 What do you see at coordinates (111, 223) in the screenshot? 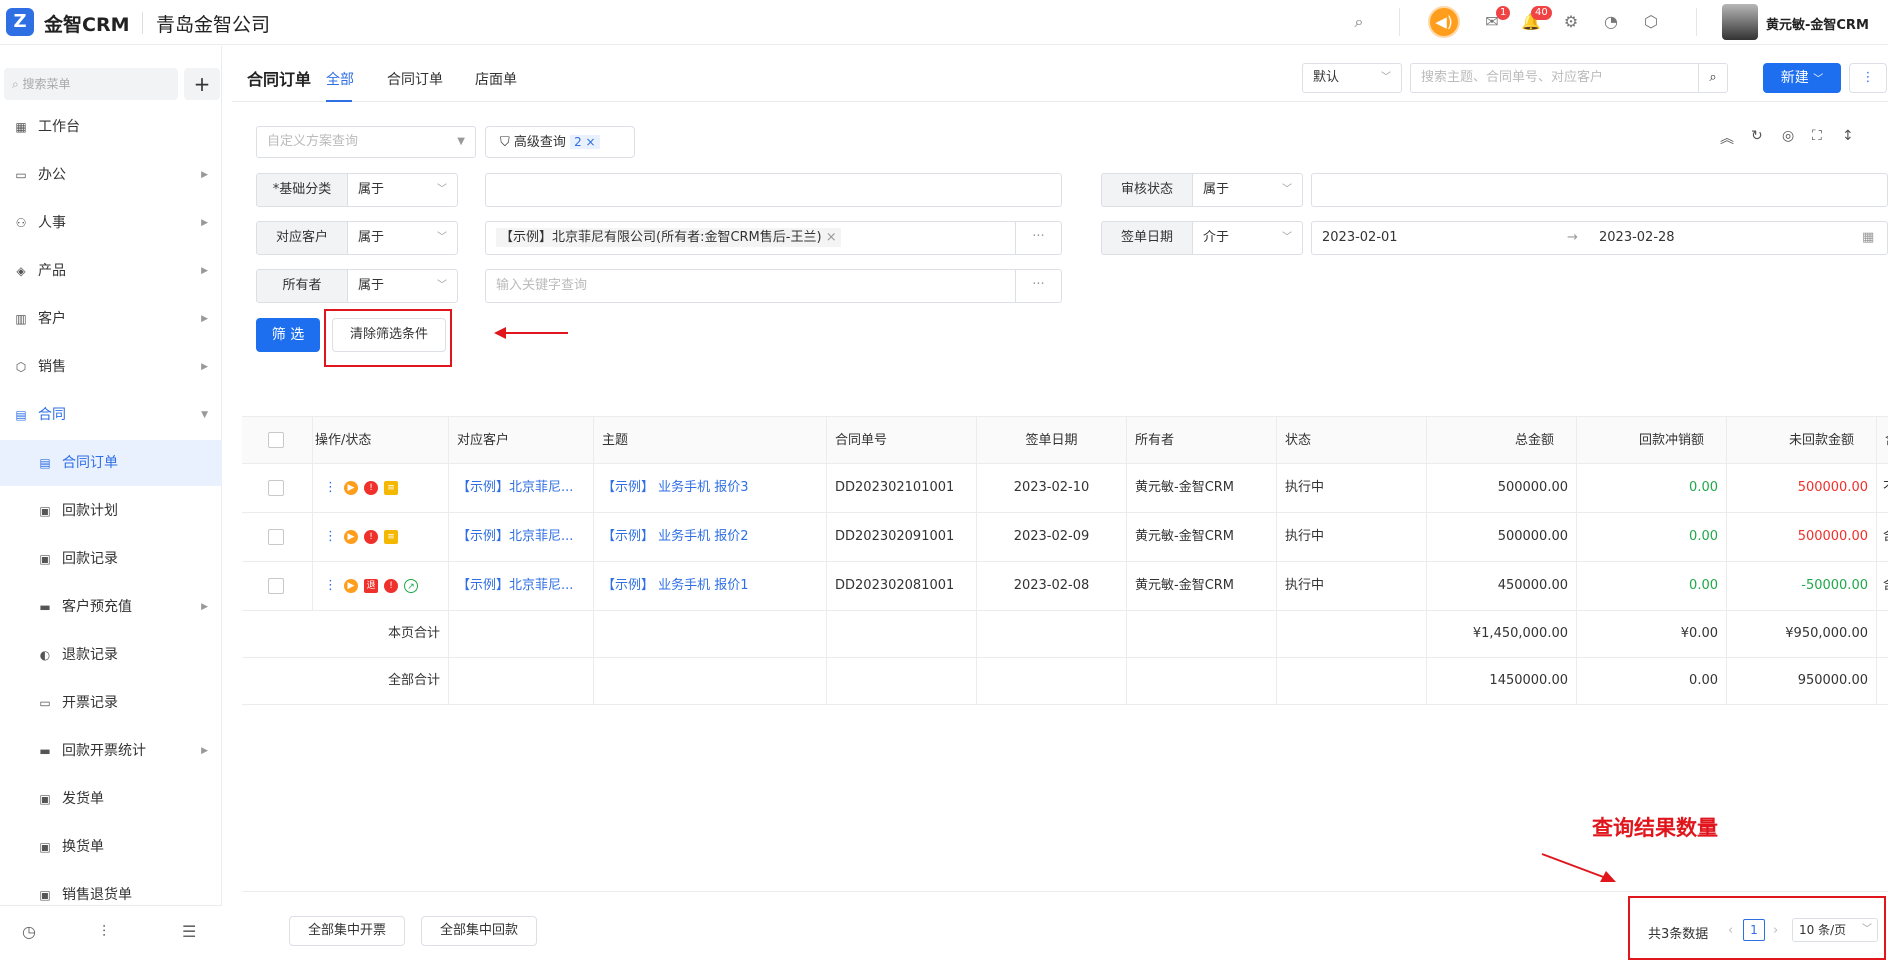
I see `sidebar-item-hr: ⚇ 人事 ▶` at bounding box center [111, 223].